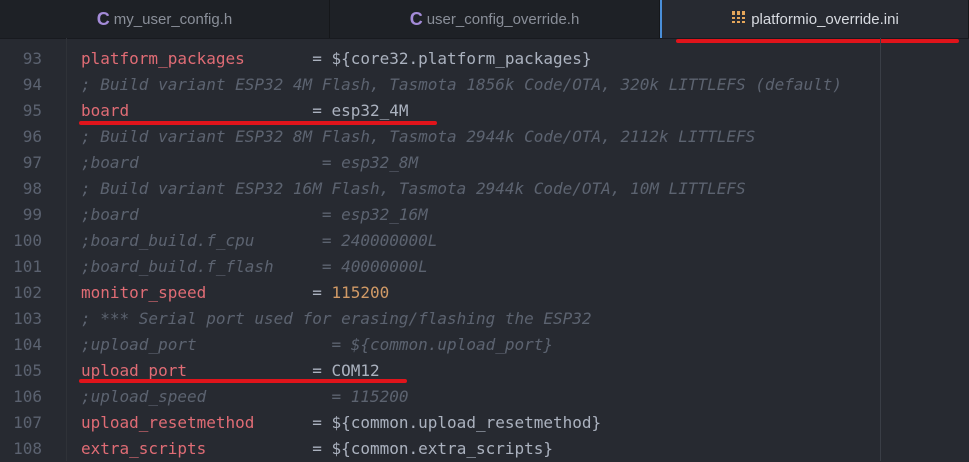  What do you see at coordinates (32, 84) in the screenshot?
I see `line-number: 94` at bounding box center [32, 84].